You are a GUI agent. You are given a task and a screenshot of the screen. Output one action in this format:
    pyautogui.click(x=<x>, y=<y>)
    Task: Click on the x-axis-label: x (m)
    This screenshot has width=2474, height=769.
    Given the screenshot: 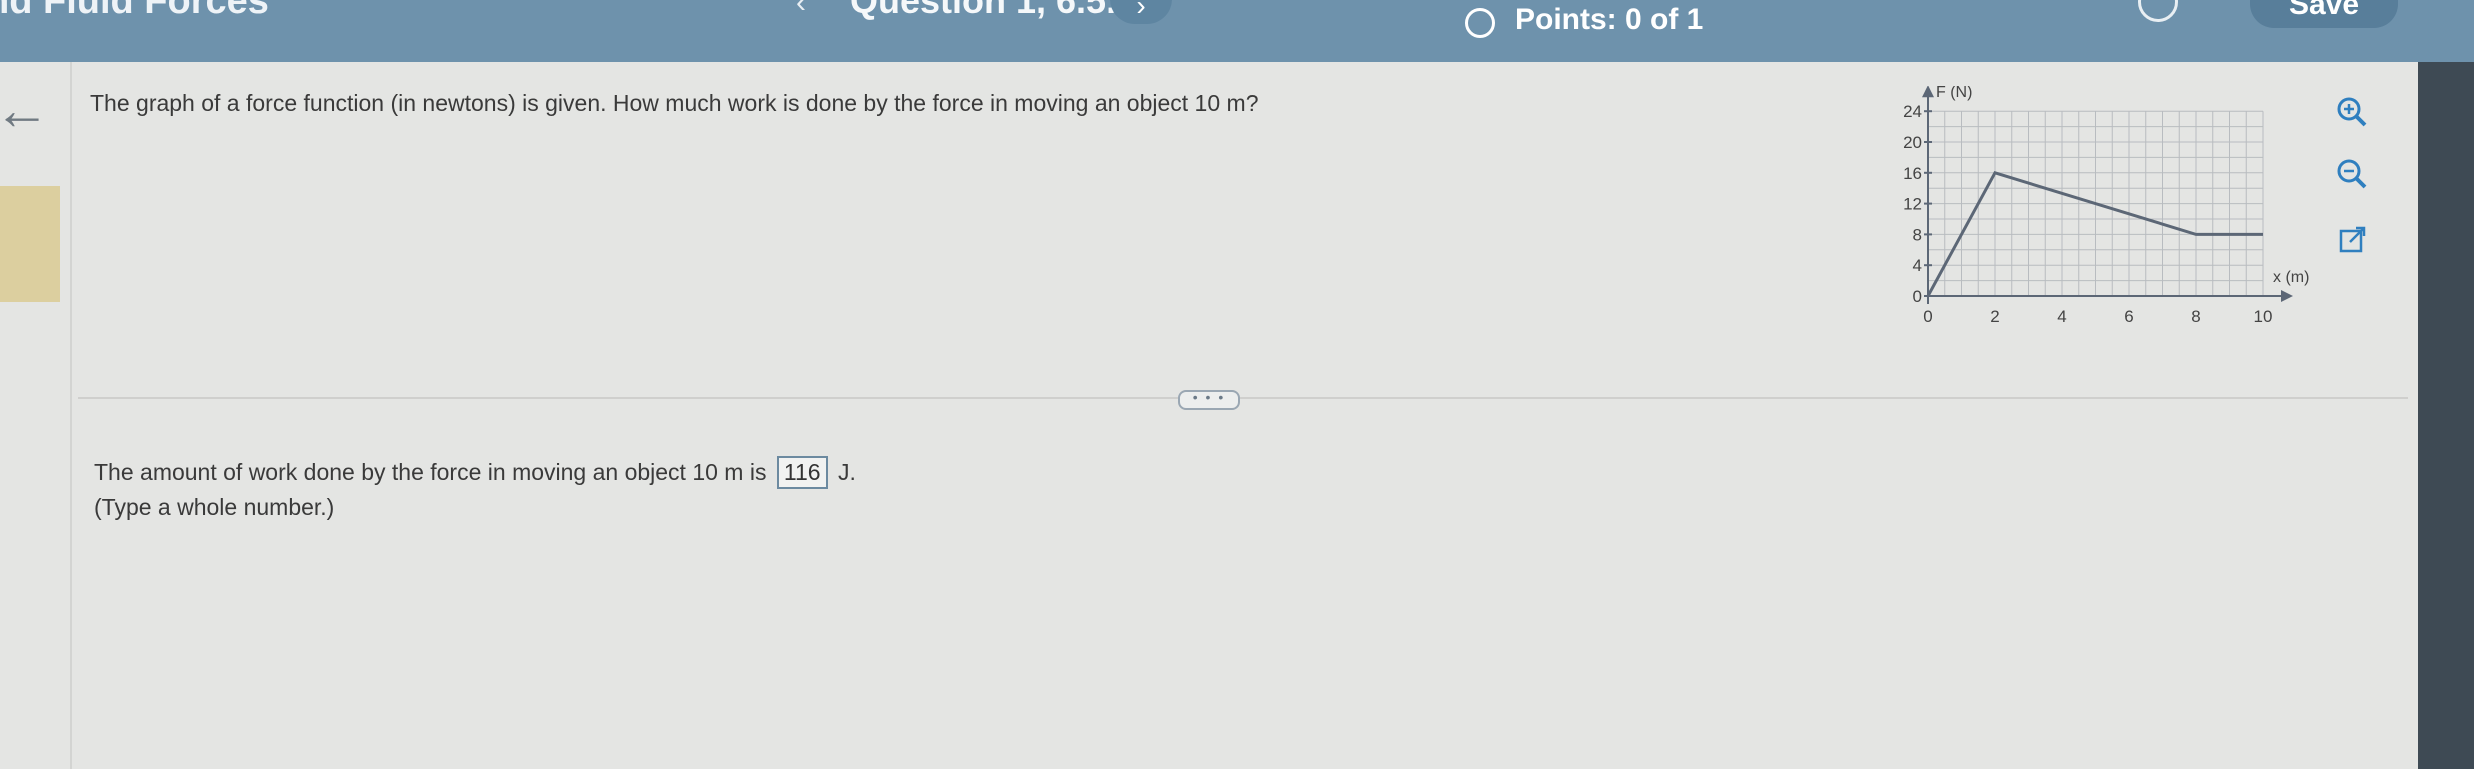 What is the action you would take?
    pyautogui.click(x=2291, y=277)
    